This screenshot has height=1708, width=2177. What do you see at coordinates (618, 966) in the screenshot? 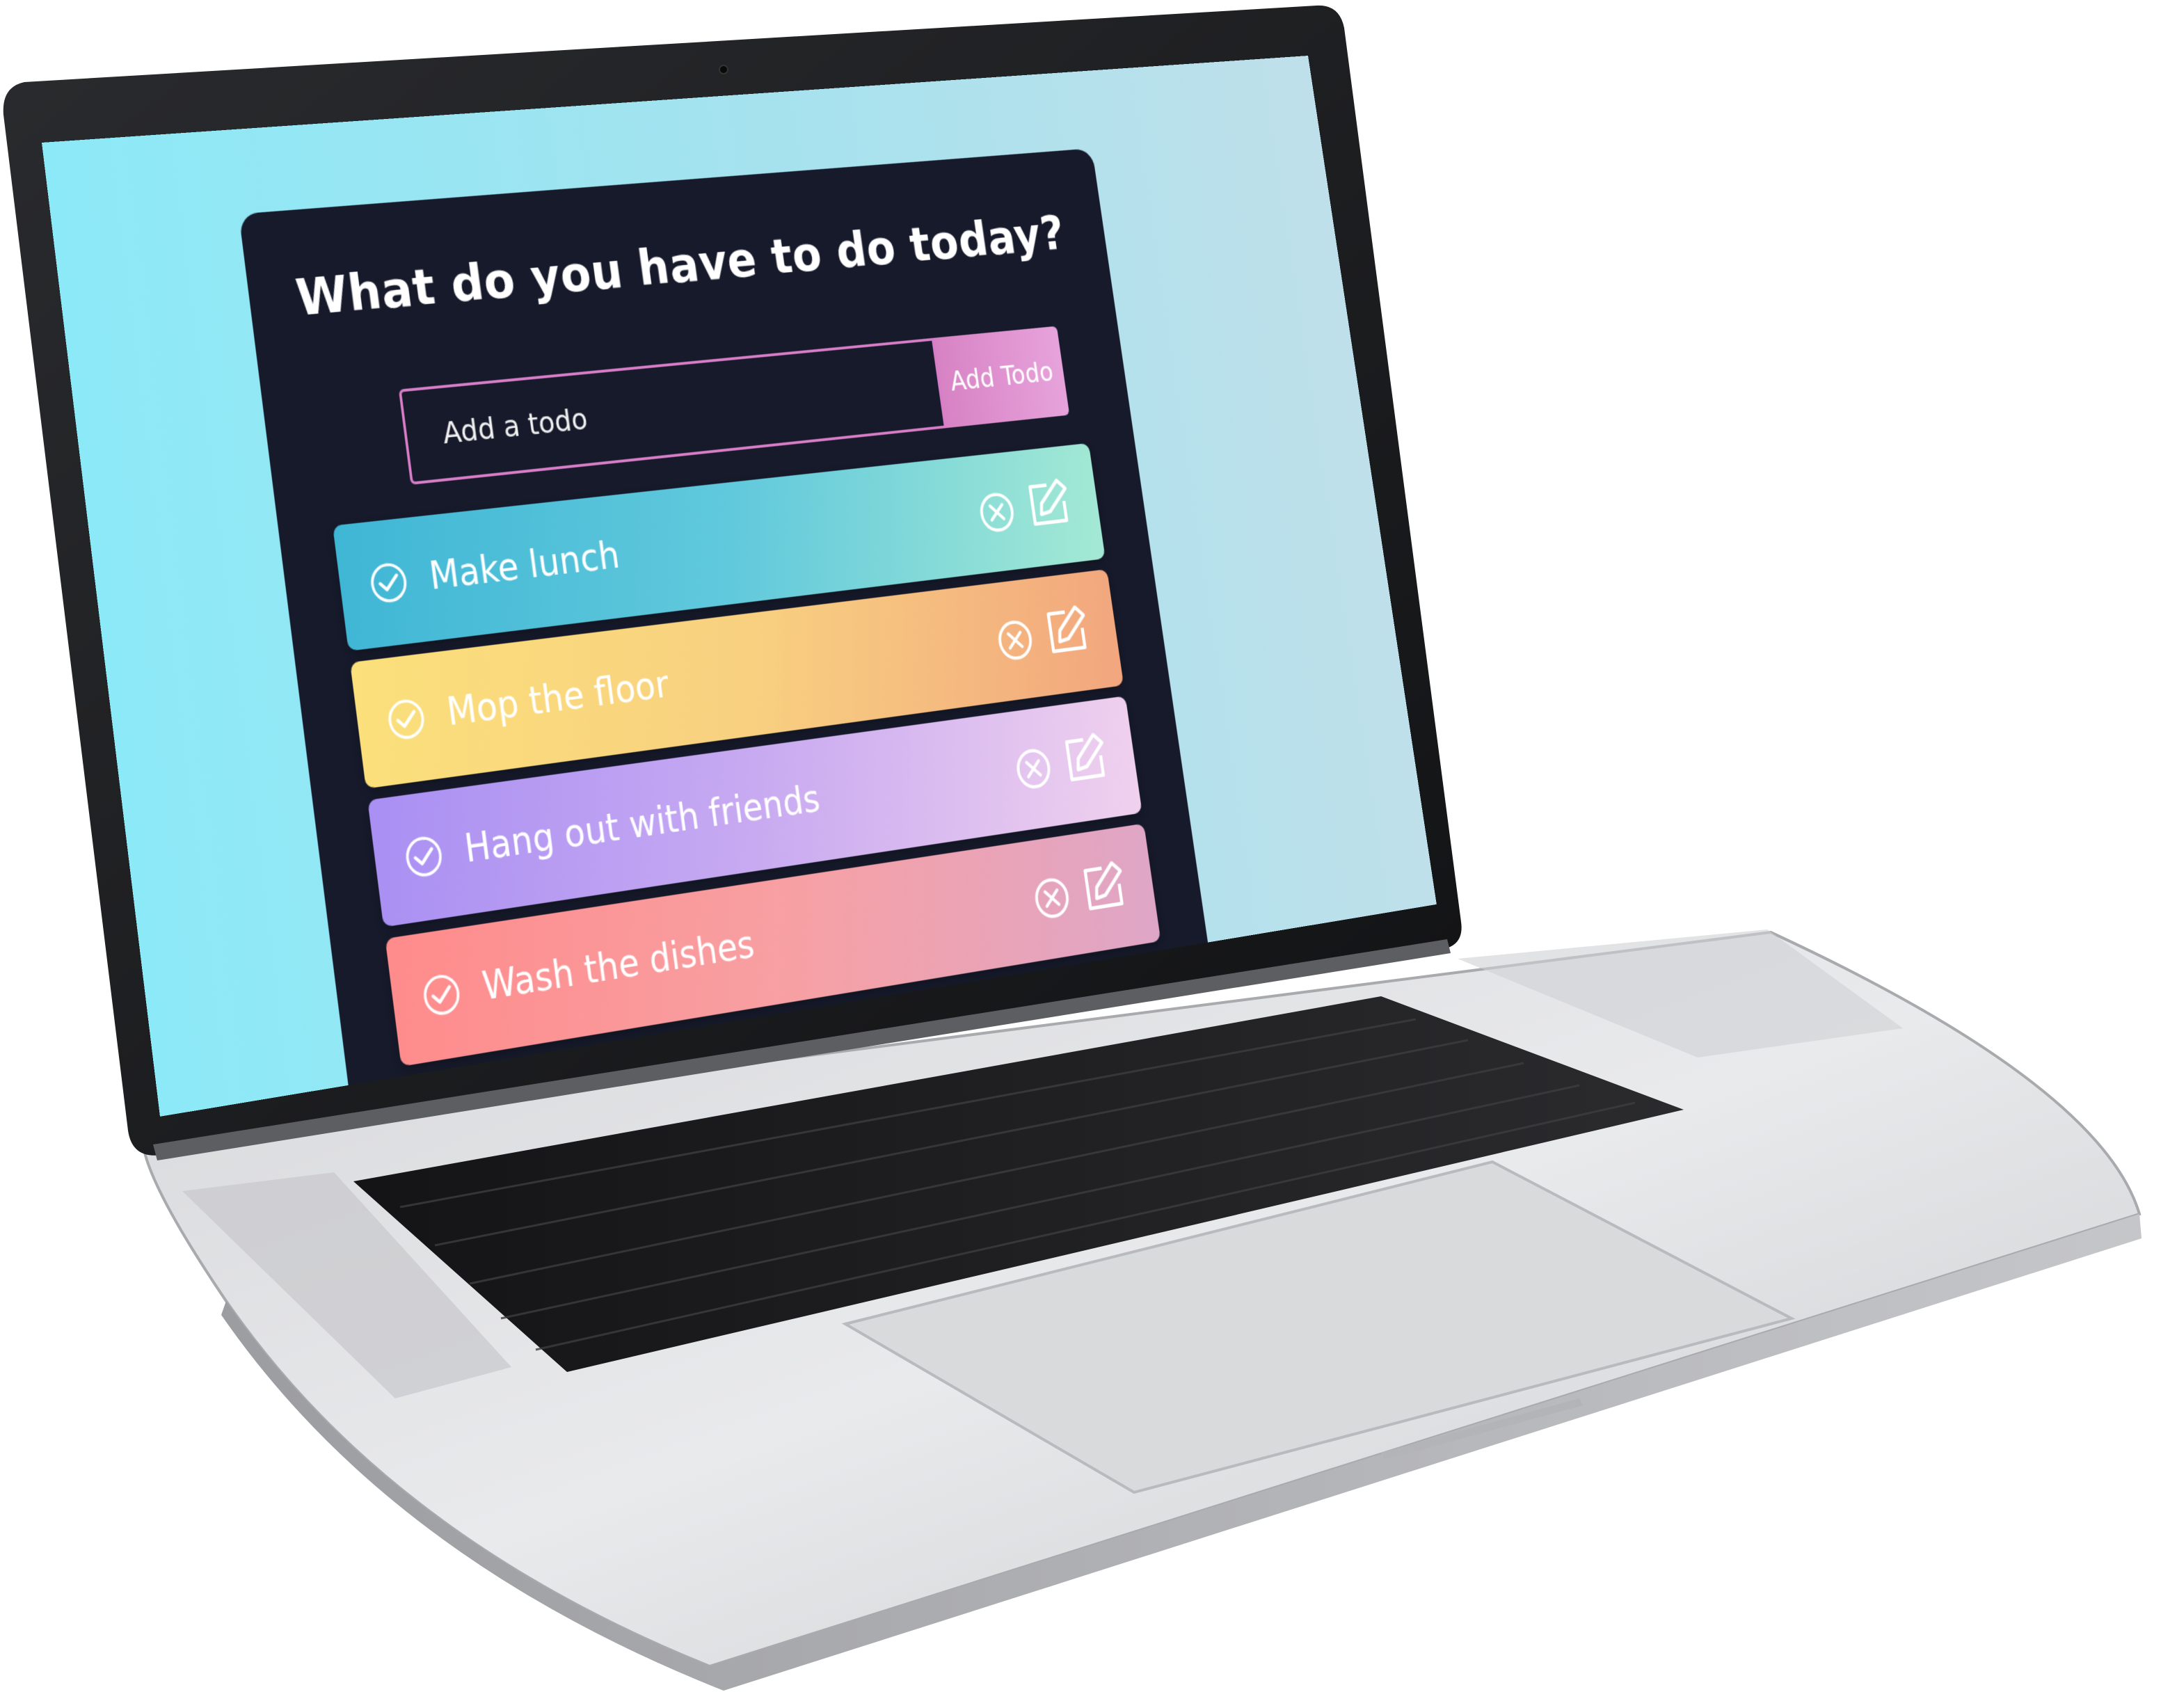
I see `todo-text: Wash the dishes` at bounding box center [618, 966].